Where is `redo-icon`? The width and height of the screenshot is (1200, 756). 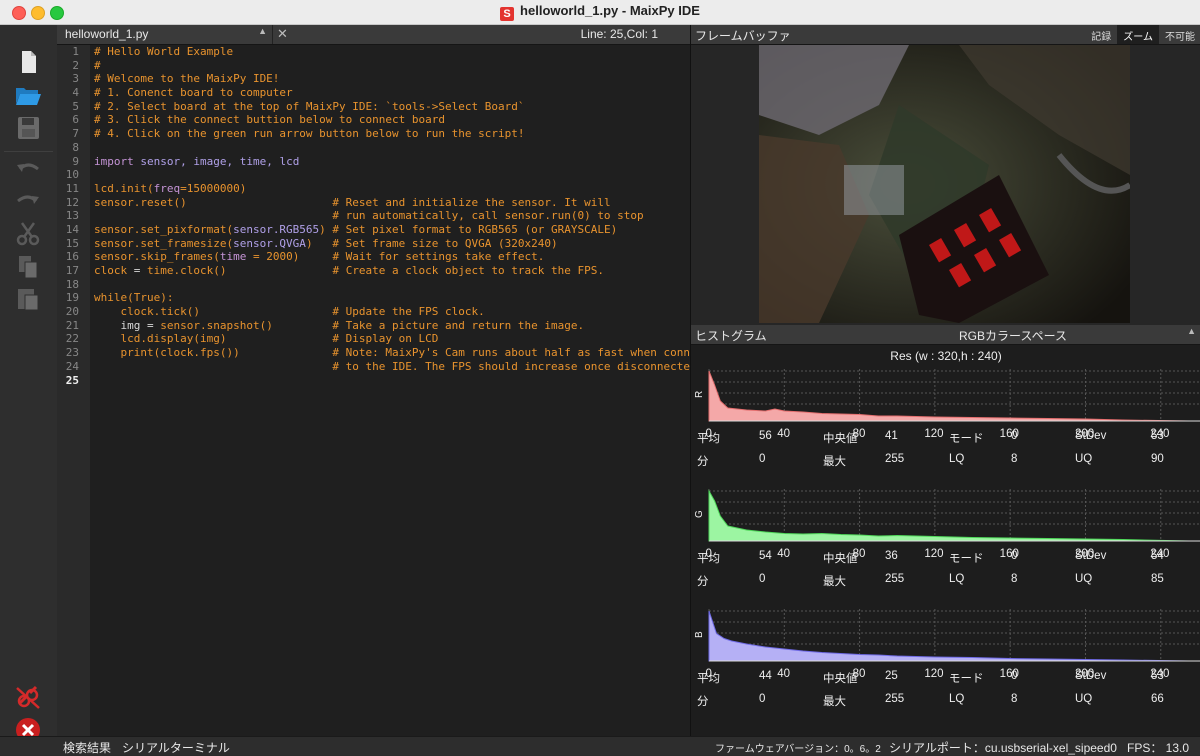
redo-icon is located at coordinates (28, 202).